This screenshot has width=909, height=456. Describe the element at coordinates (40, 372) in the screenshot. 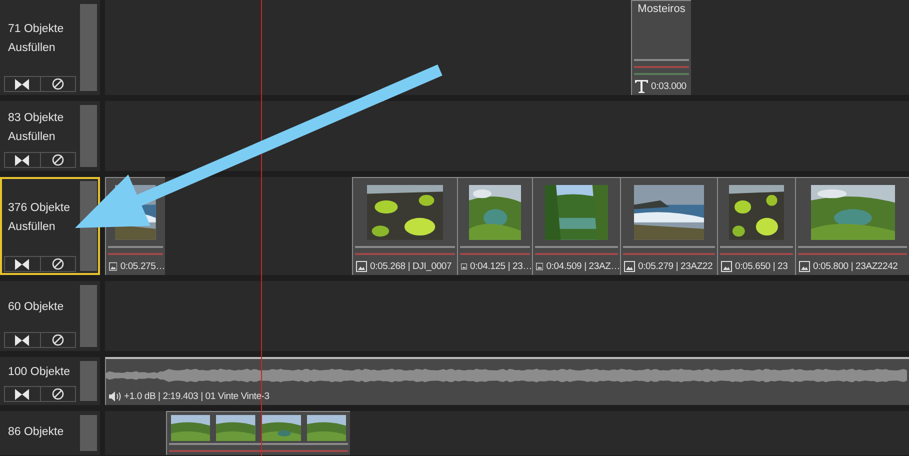

I see `track-label: 100 Objekte` at that location.